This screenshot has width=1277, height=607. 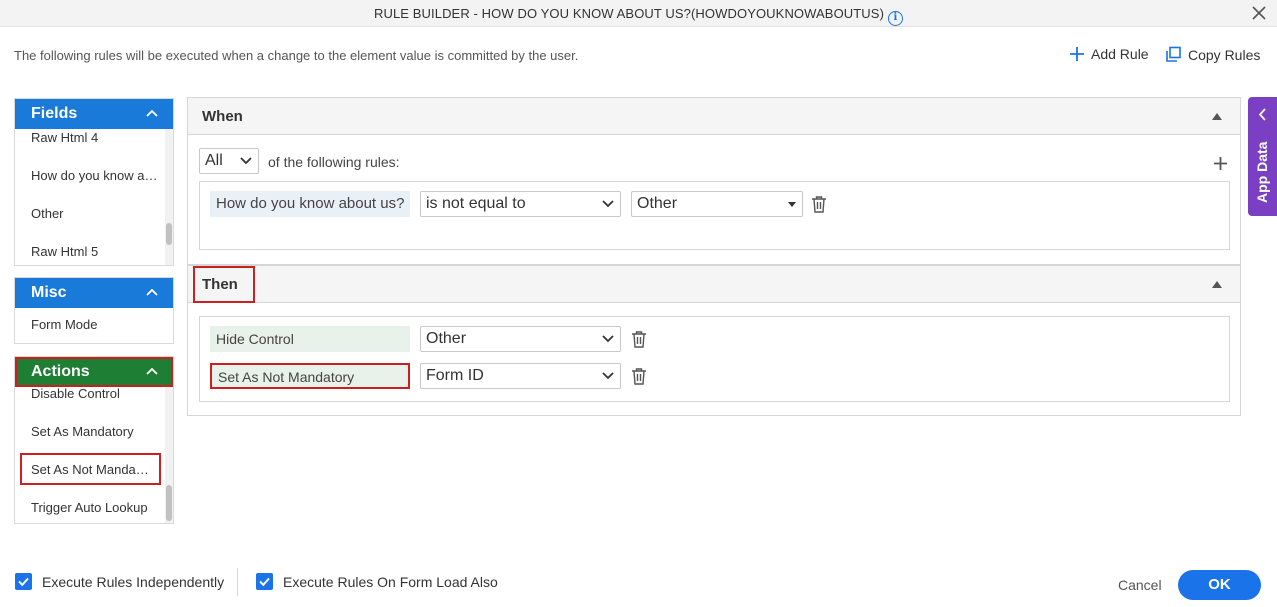 I want to click on misc-panel-title: Misc, so click(x=49, y=292).